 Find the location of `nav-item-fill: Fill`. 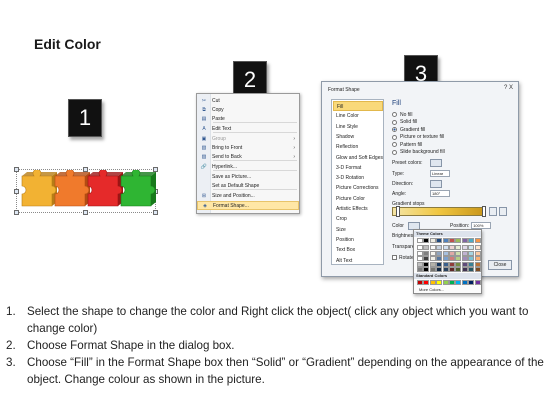

nav-item-fill: Fill is located at coordinates (358, 106).